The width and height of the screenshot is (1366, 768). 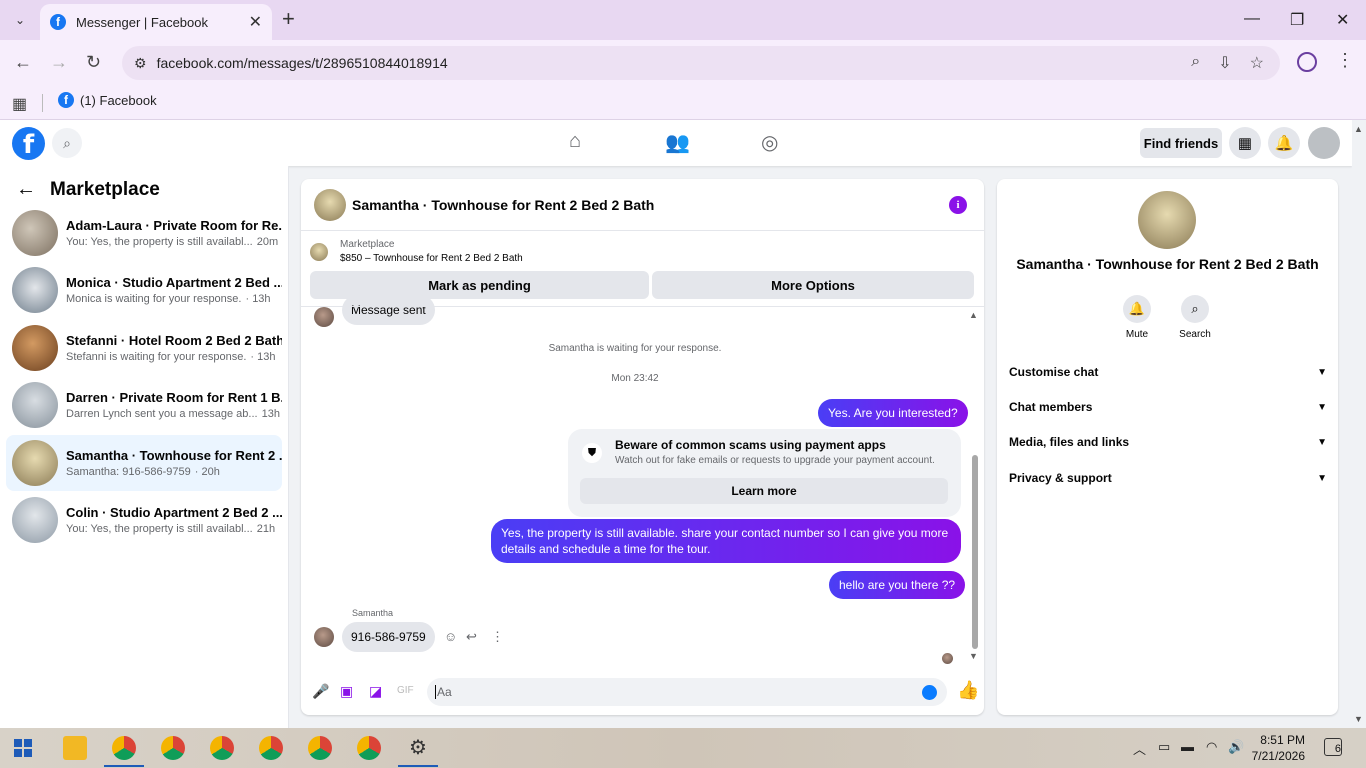 I want to click on new-tab-plus-icon: +, so click(x=288, y=19).